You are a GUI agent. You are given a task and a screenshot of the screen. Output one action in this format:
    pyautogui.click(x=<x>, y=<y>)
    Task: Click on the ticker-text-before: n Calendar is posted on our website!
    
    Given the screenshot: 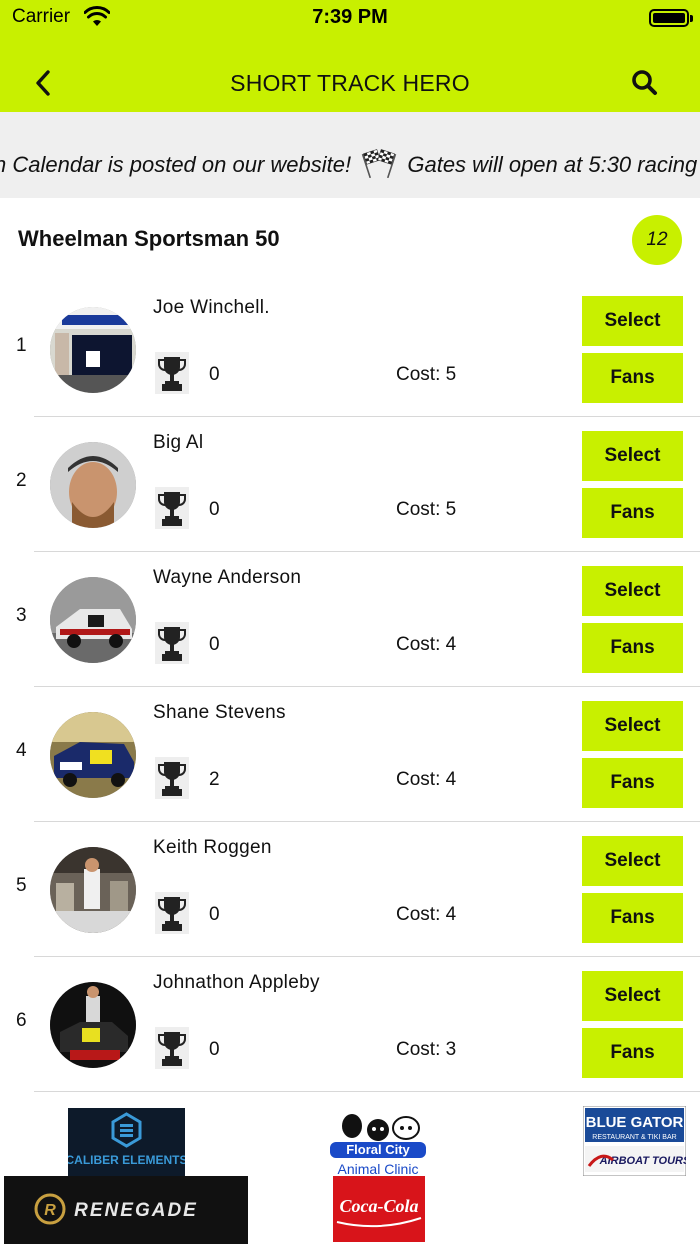 What is the action you would take?
    pyautogui.click(x=176, y=164)
    